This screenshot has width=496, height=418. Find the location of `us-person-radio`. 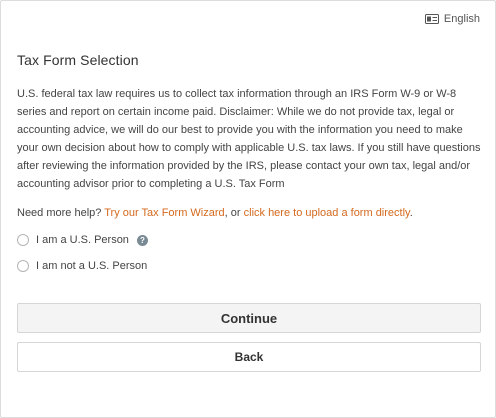

us-person-radio is located at coordinates (23, 240).